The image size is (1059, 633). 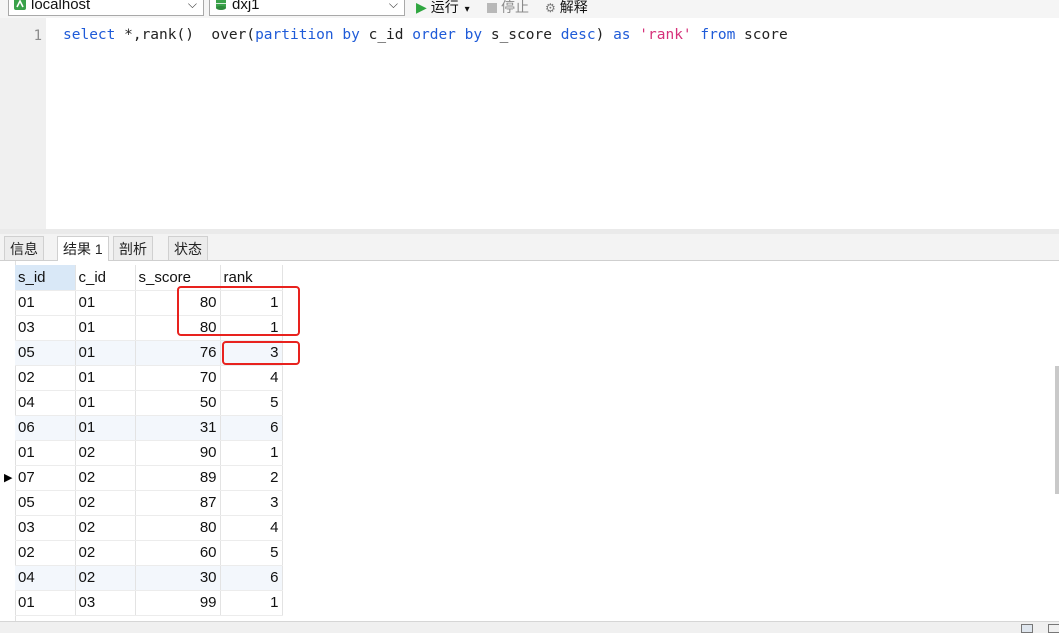 I want to click on table-row: 04 01 50 5, so click(x=149, y=403).